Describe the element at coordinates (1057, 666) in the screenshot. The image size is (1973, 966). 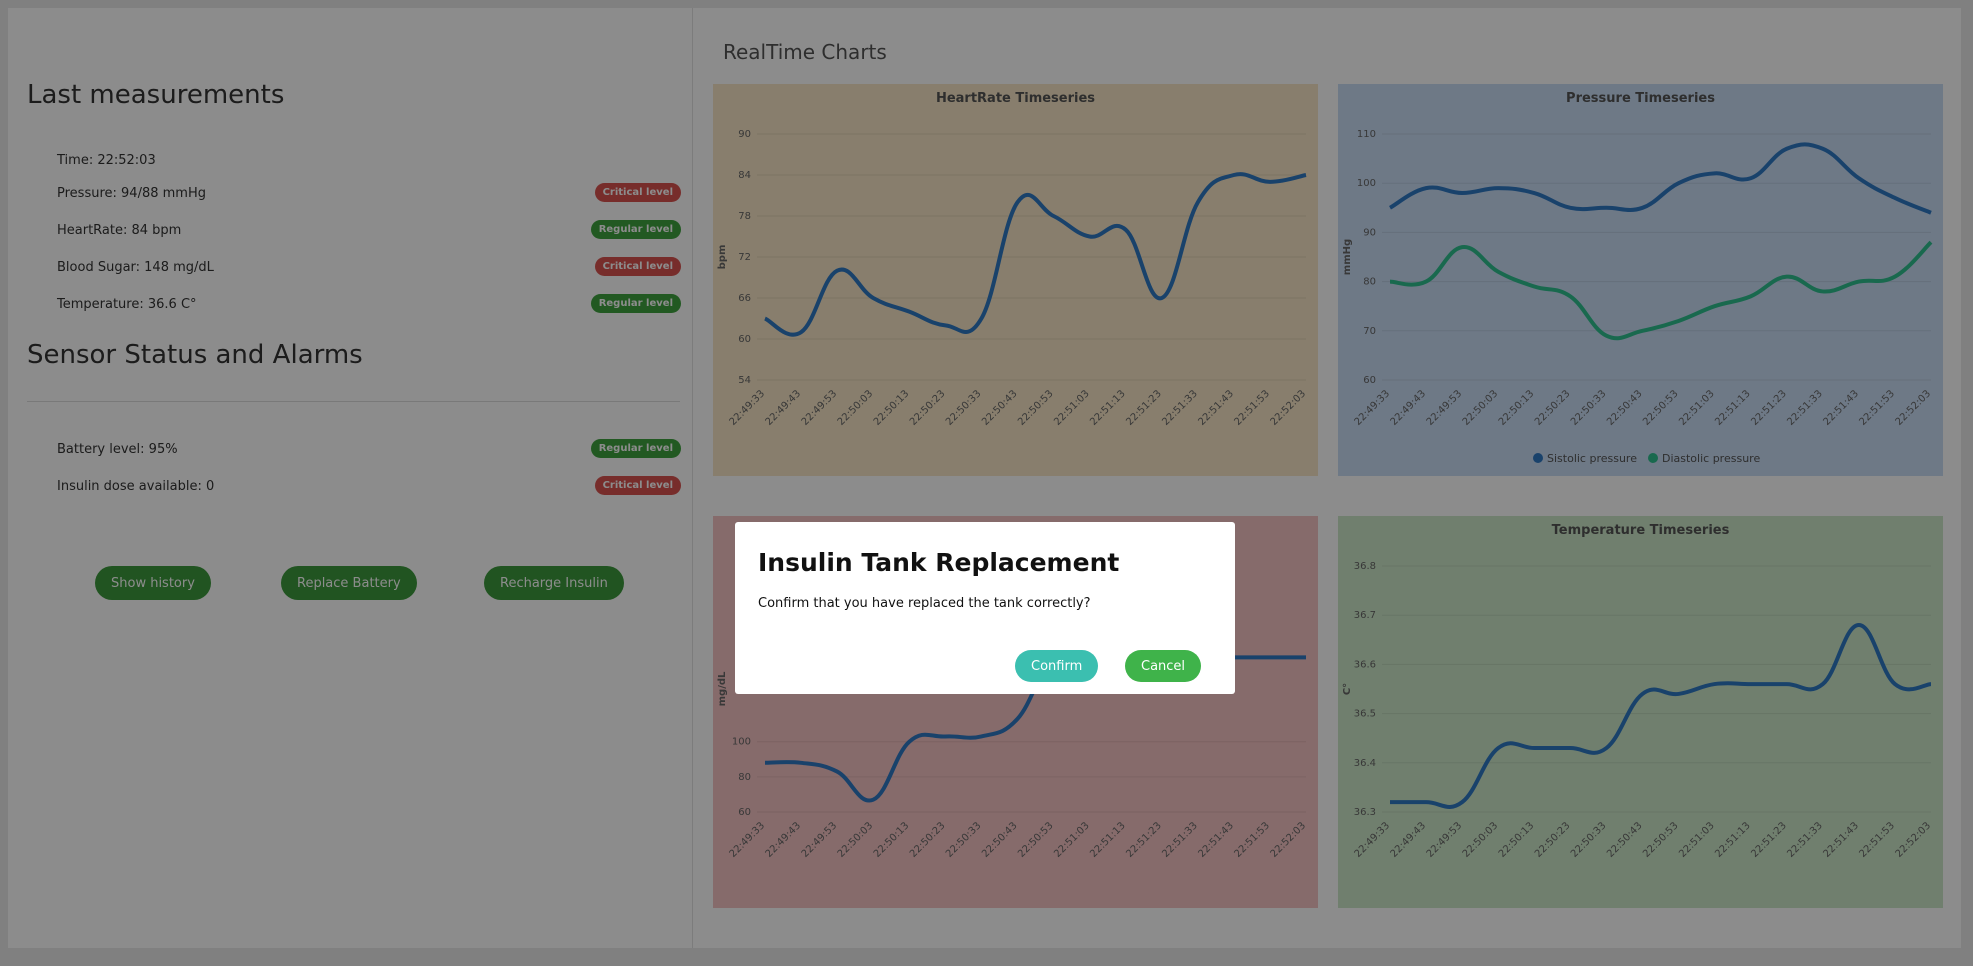
I see `confirm-button: Confirm` at that location.